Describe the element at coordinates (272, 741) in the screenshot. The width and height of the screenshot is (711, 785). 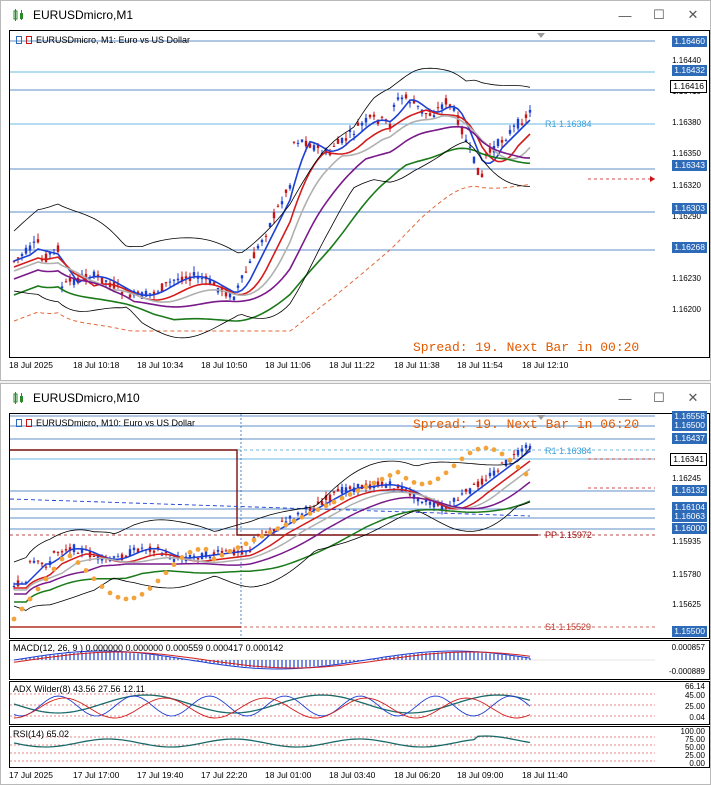
I see `rsi-line` at that location.